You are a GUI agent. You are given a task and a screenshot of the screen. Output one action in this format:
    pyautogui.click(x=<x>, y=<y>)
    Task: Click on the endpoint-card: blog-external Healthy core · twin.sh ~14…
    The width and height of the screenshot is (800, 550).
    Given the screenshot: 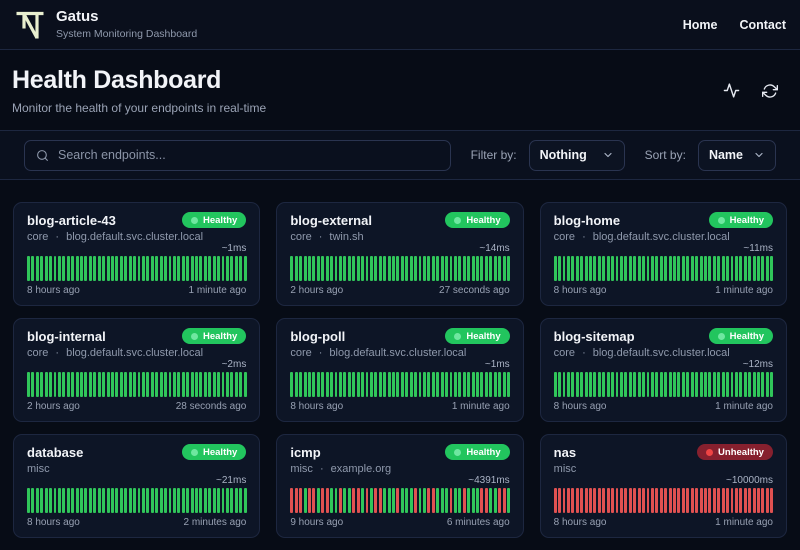 What is the action you would take?
    pyautogui.click(x=400, y=254)
    